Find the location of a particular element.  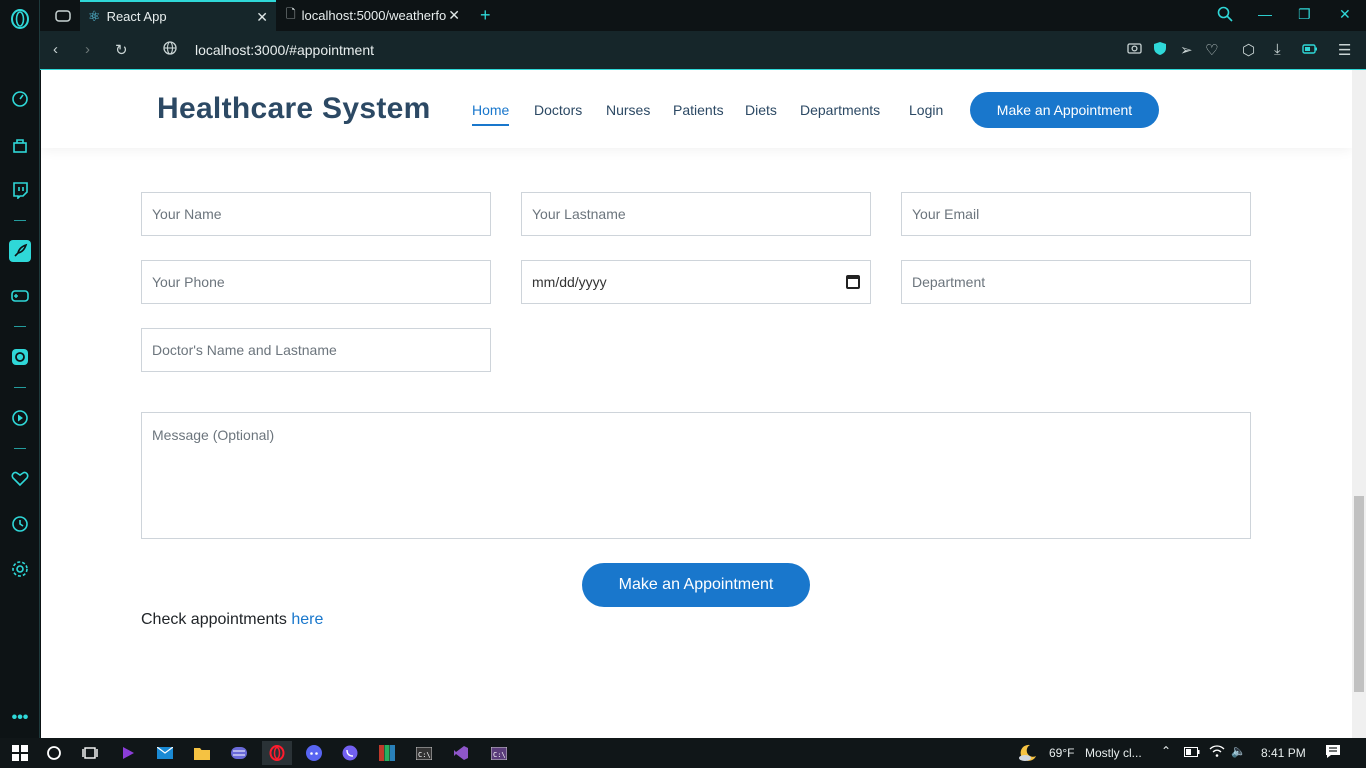

nav-diets: Diets is located at coordinates (761, 110).